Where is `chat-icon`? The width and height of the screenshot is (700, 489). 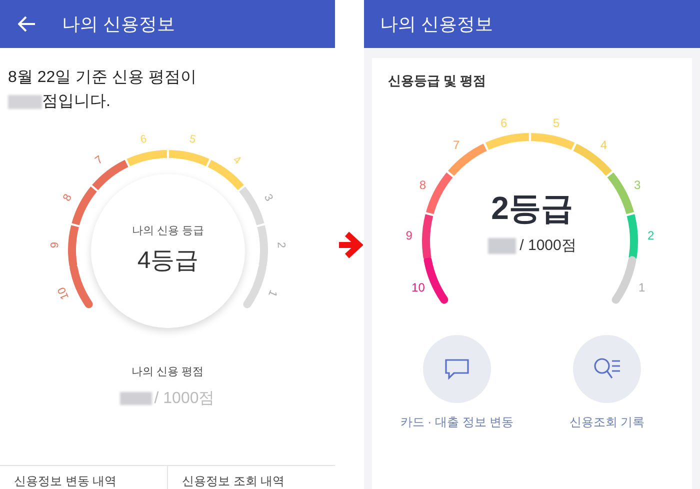 chat-icon is located at coordinates (457, 369).